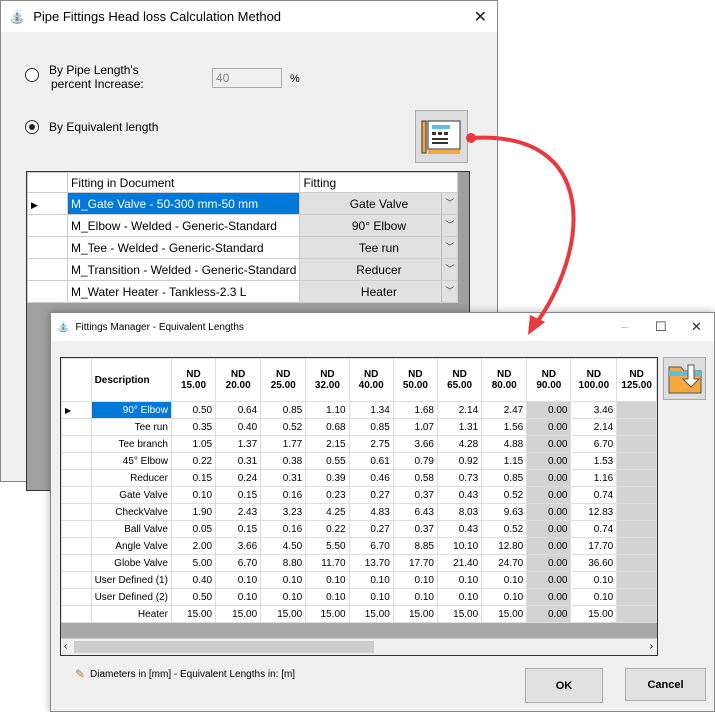 The image size is (715, 712). What do you see at coordinates (131, 563) in the screenshot?
I see `description-cell: Globe Valve` at bounding box center [131, 563].